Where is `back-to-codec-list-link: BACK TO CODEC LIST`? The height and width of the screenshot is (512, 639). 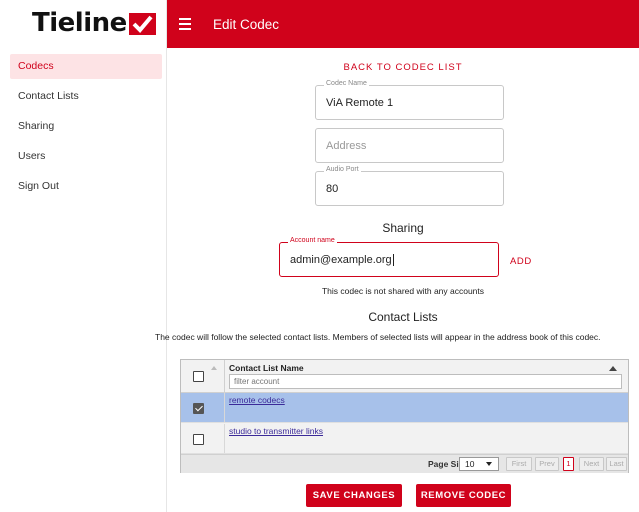
back-to-codec-list-link: BACK TO CODEC LIST is located at coordinates (403, 67).